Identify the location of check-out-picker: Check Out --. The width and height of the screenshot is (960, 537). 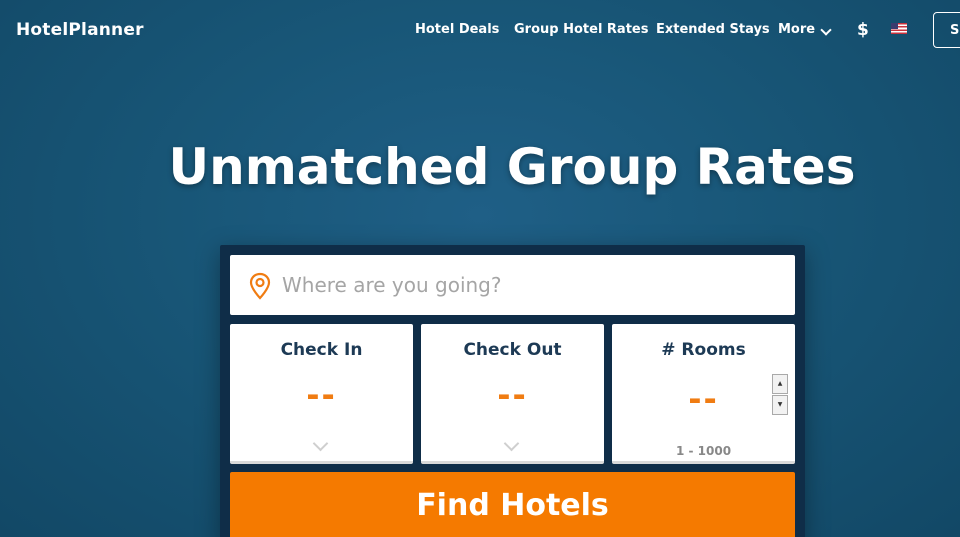
(512, 394).